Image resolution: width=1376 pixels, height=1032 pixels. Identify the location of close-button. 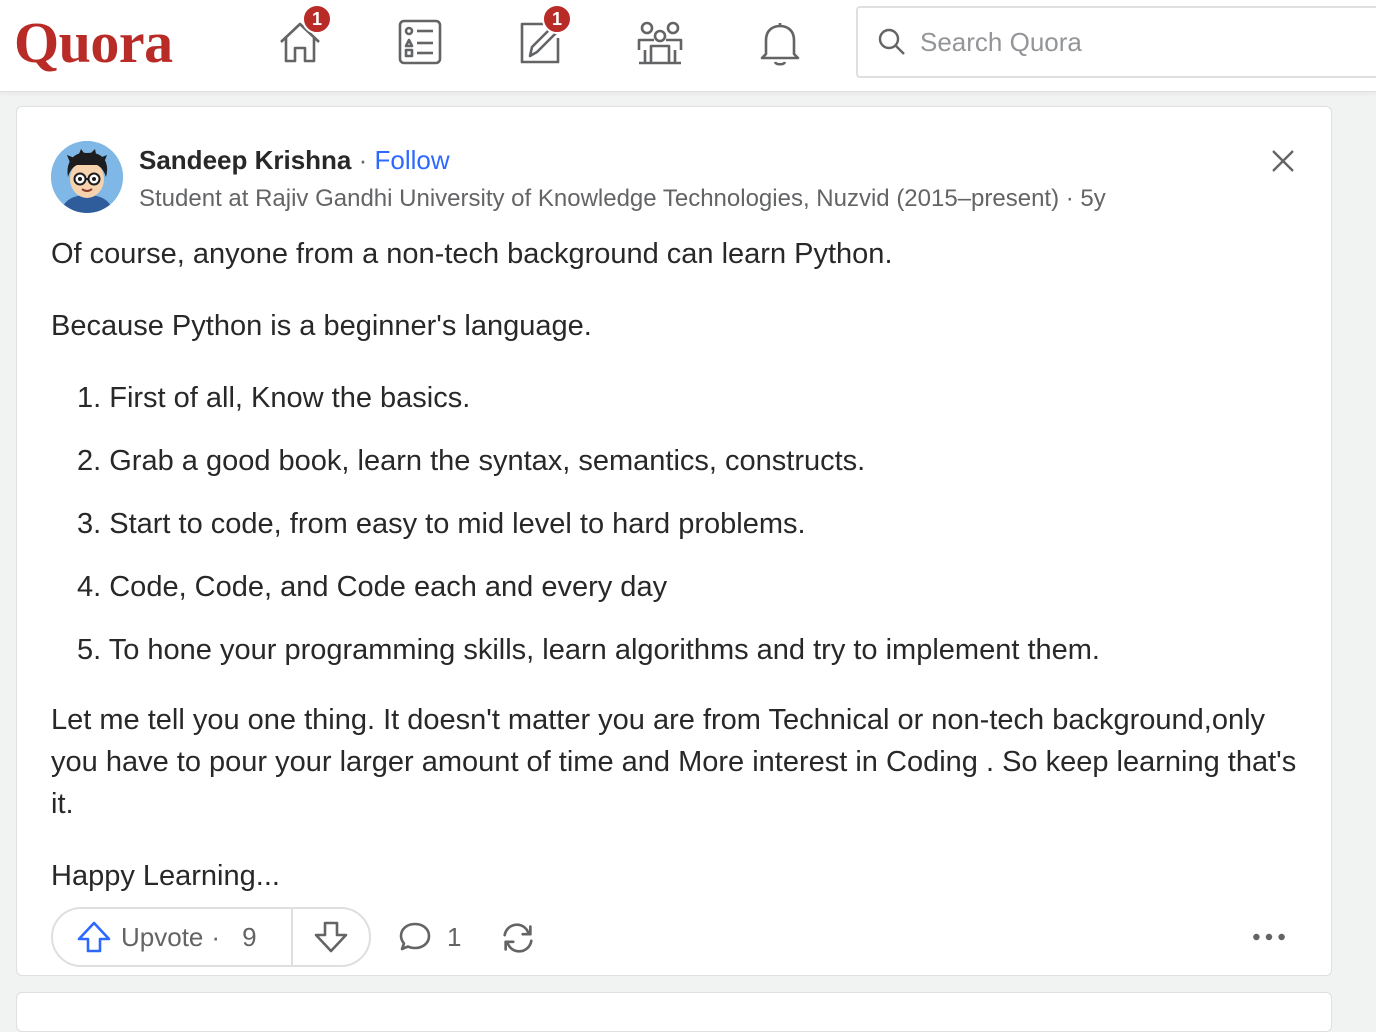
(1283, 161).